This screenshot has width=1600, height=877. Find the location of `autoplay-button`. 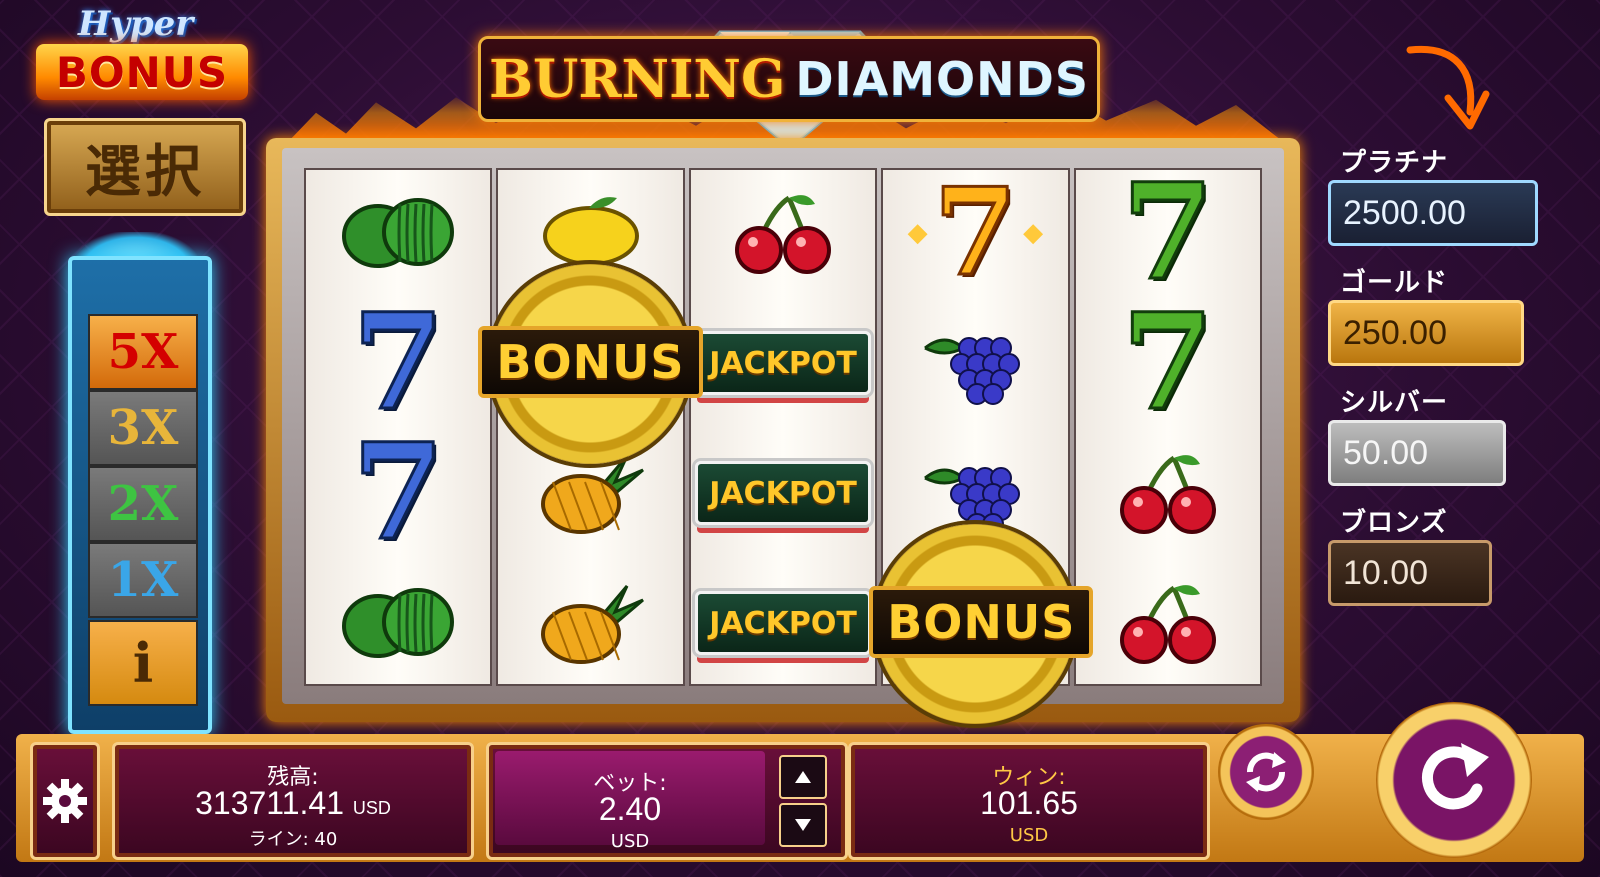

autoplay-button is located at coordinates (1266, 772).